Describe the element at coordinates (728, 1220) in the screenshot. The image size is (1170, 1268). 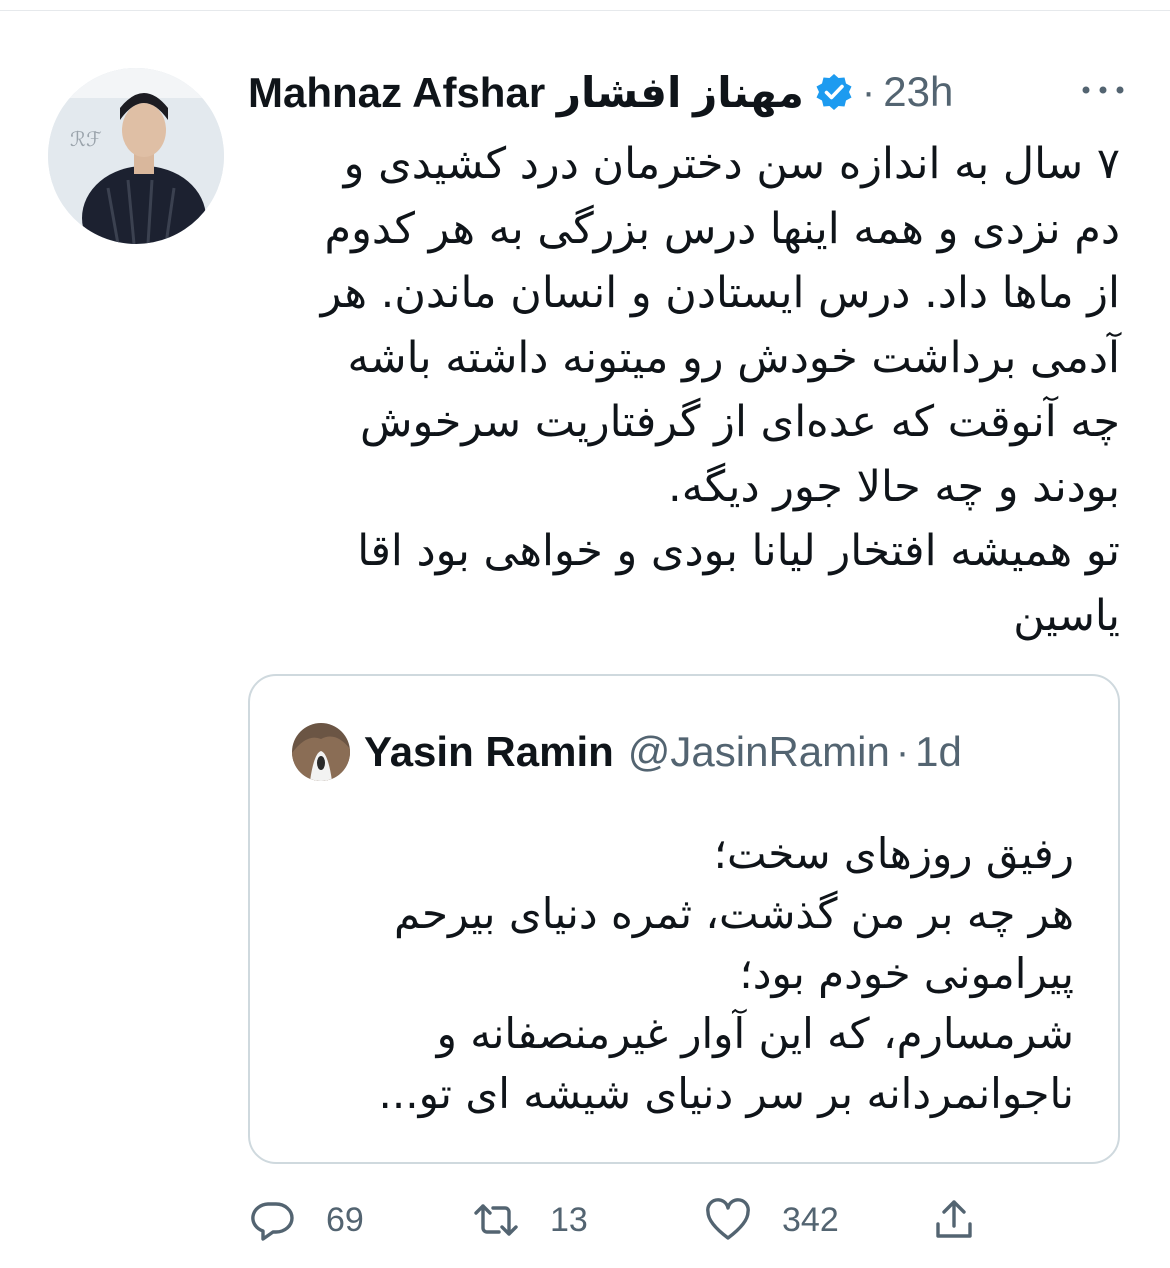
I see `heart-icon` at that location.